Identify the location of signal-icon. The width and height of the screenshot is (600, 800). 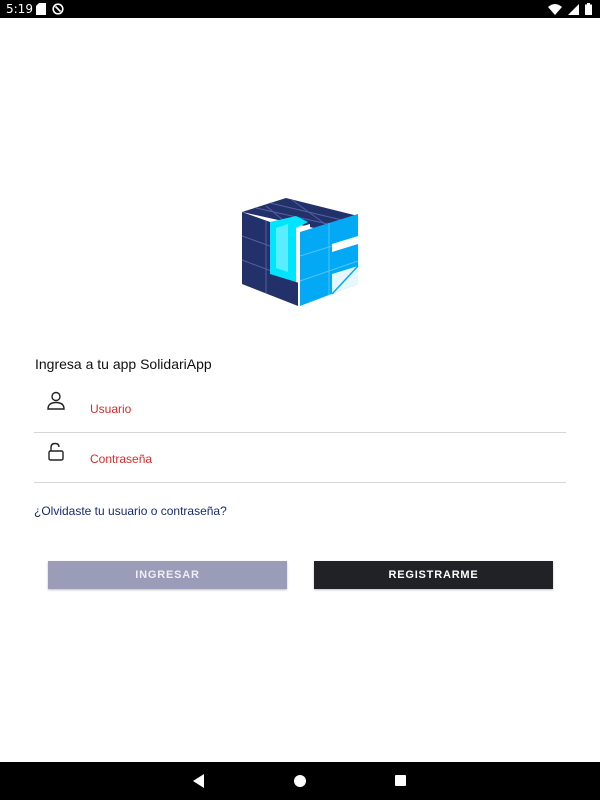
(573, 9).